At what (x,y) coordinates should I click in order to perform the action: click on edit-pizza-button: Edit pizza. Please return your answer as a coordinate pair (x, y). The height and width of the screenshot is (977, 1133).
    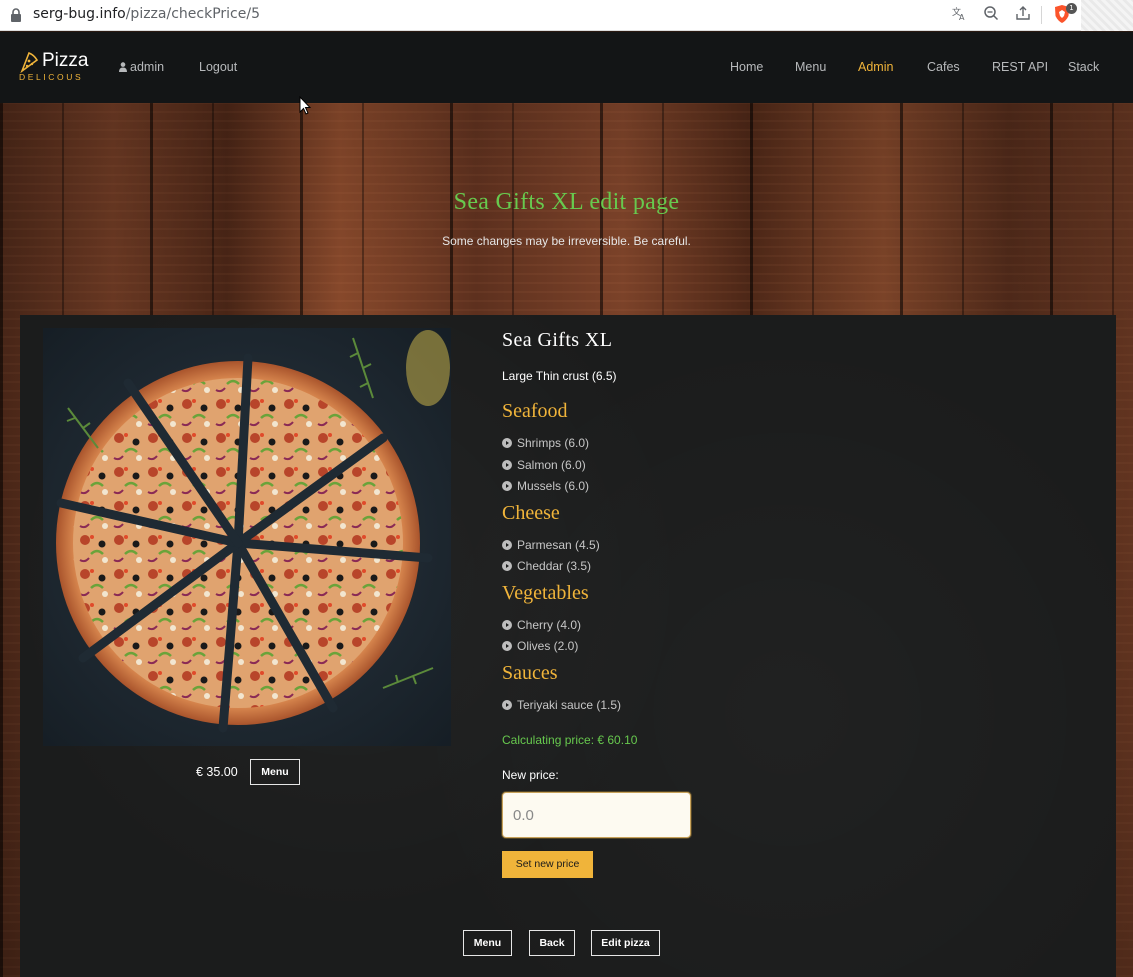
    Looking at the image, I should click on (625, 943).